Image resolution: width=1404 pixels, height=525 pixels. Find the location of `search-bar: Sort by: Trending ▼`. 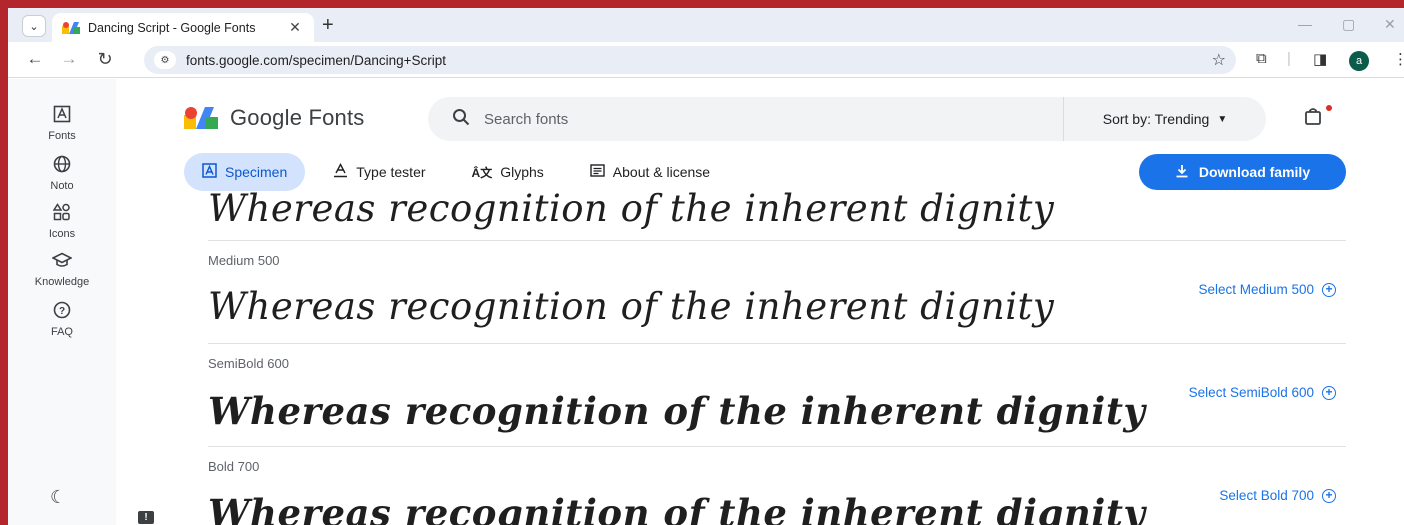

search-bar: Sort by: Trending ▼ is located at coordinates (847, 119).